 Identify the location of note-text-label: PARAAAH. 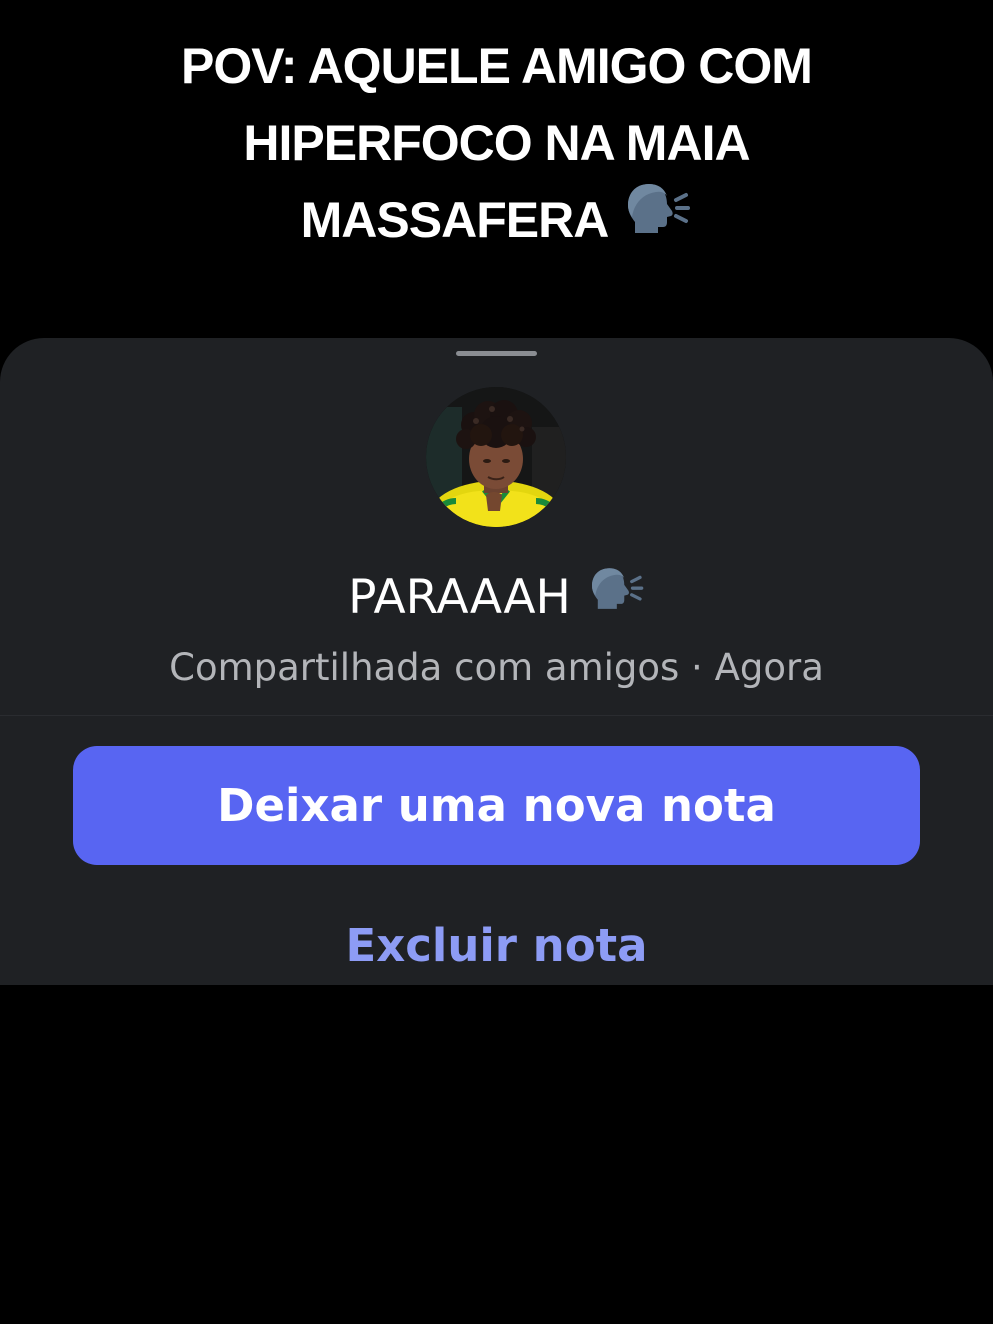
(459, 597).